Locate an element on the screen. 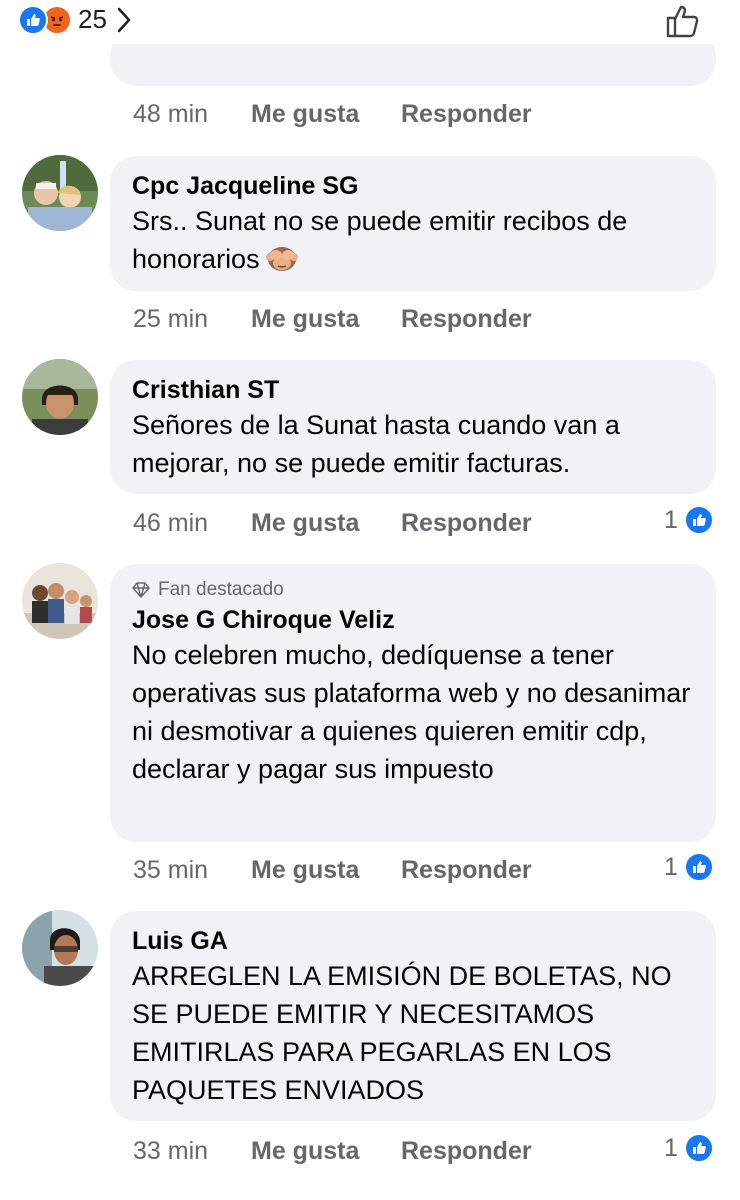 This screenshot has width=740, height=1200. see-no-evil-monkey-icon is located at coordinates (281, 259).